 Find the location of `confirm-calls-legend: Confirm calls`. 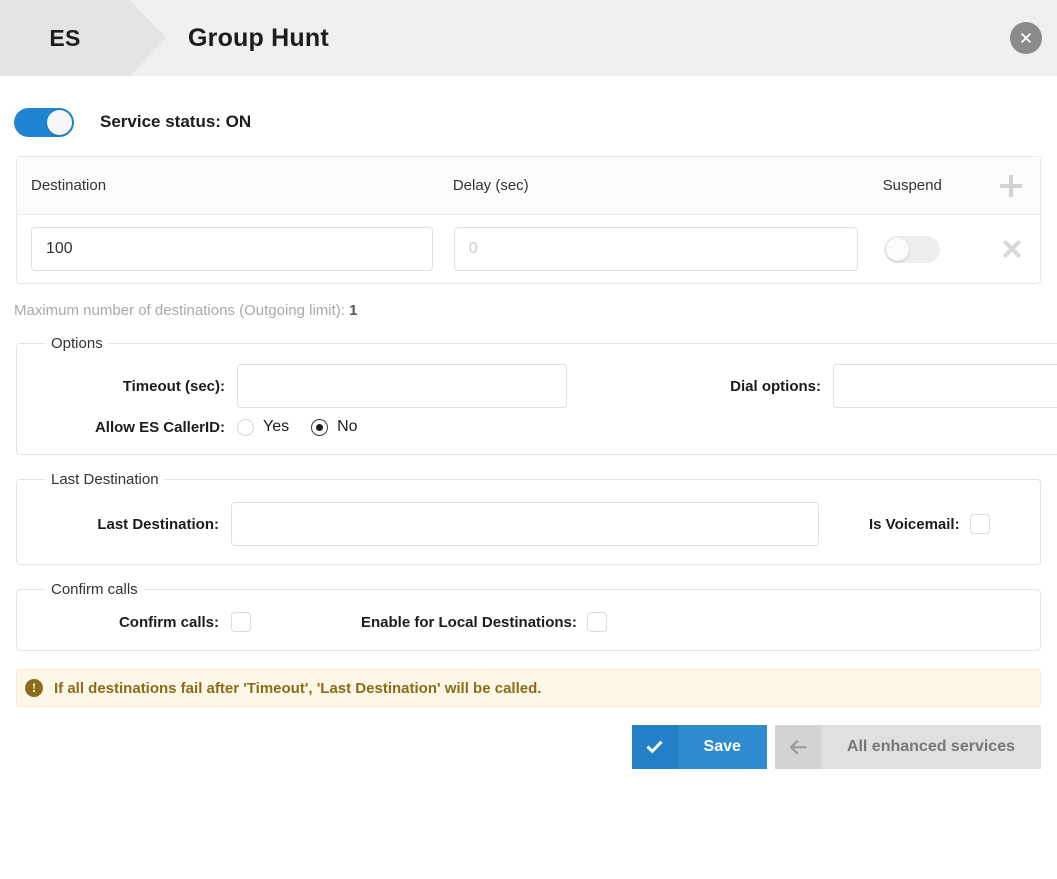

confirm-calls-legend: Confirm calls is located at coordinates (94, 589).